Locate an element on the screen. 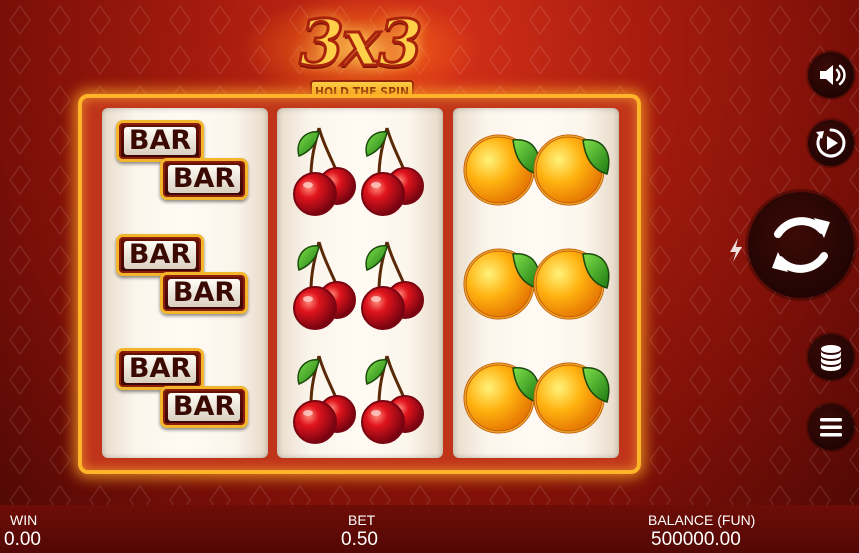 This screenshot has width=859, height=553. spin-button is located at coordinates (801, 245).